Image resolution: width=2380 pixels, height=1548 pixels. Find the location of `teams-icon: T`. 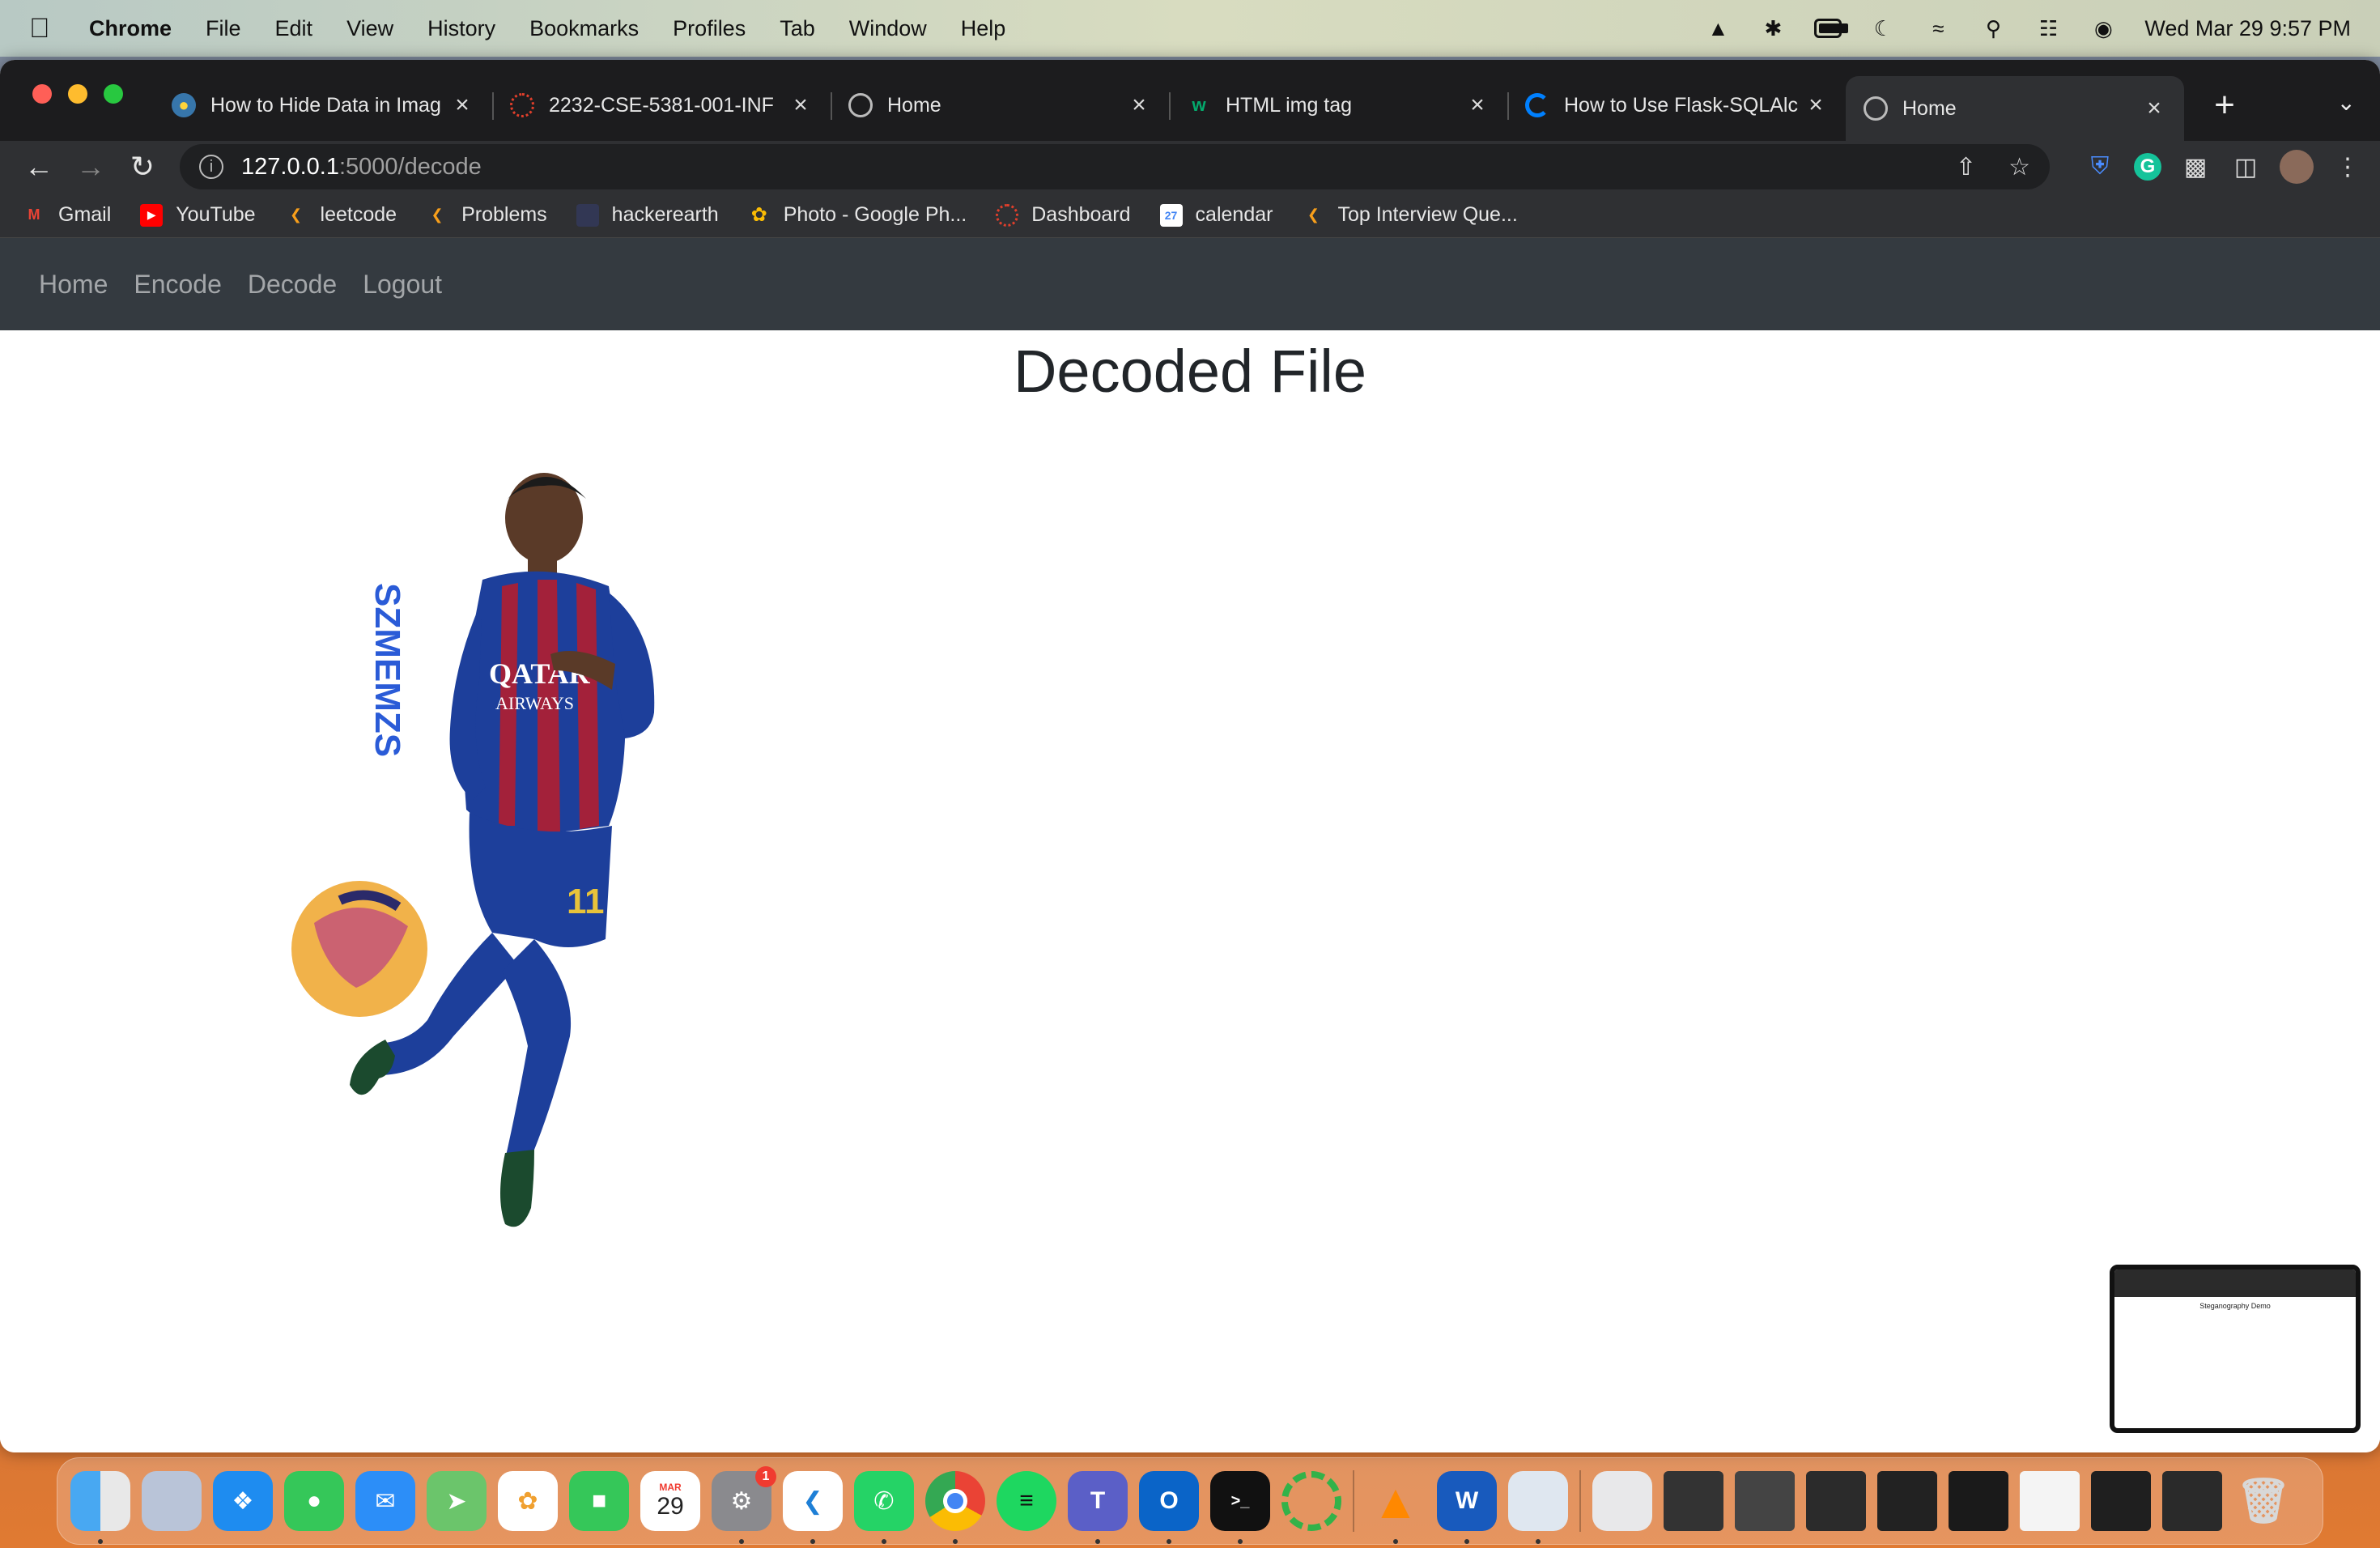

teams-icon: T is located at coordinates (1098, 1507).